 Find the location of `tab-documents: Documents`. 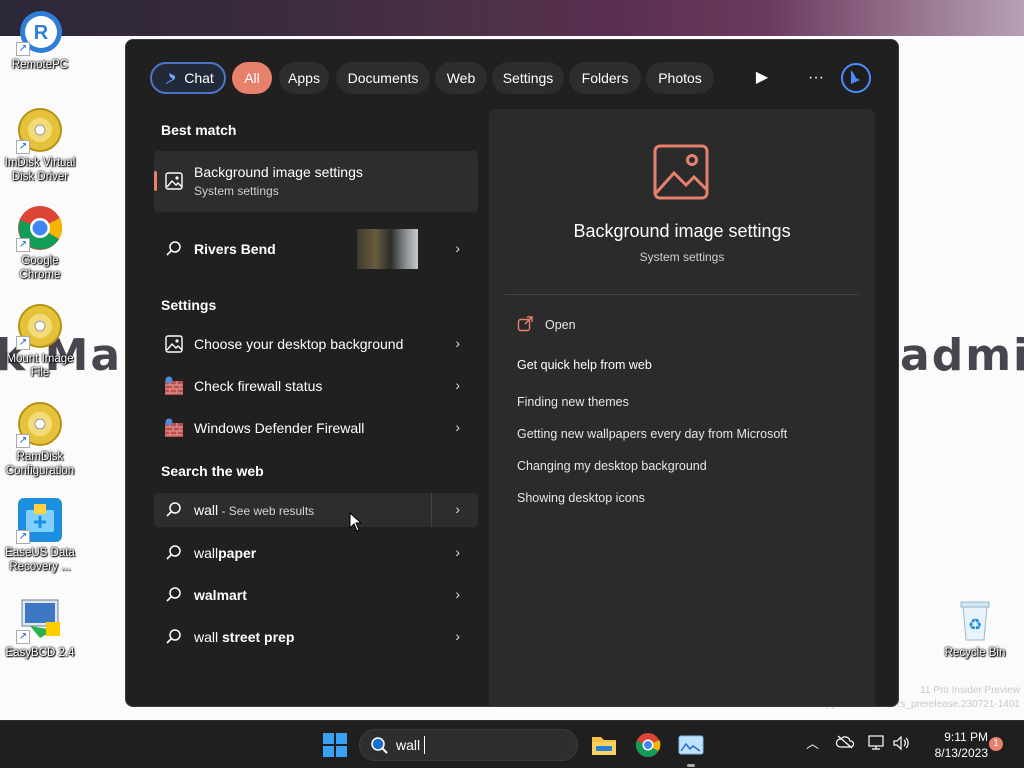

tab-documents: Documents is located at coordinates (383, 78).